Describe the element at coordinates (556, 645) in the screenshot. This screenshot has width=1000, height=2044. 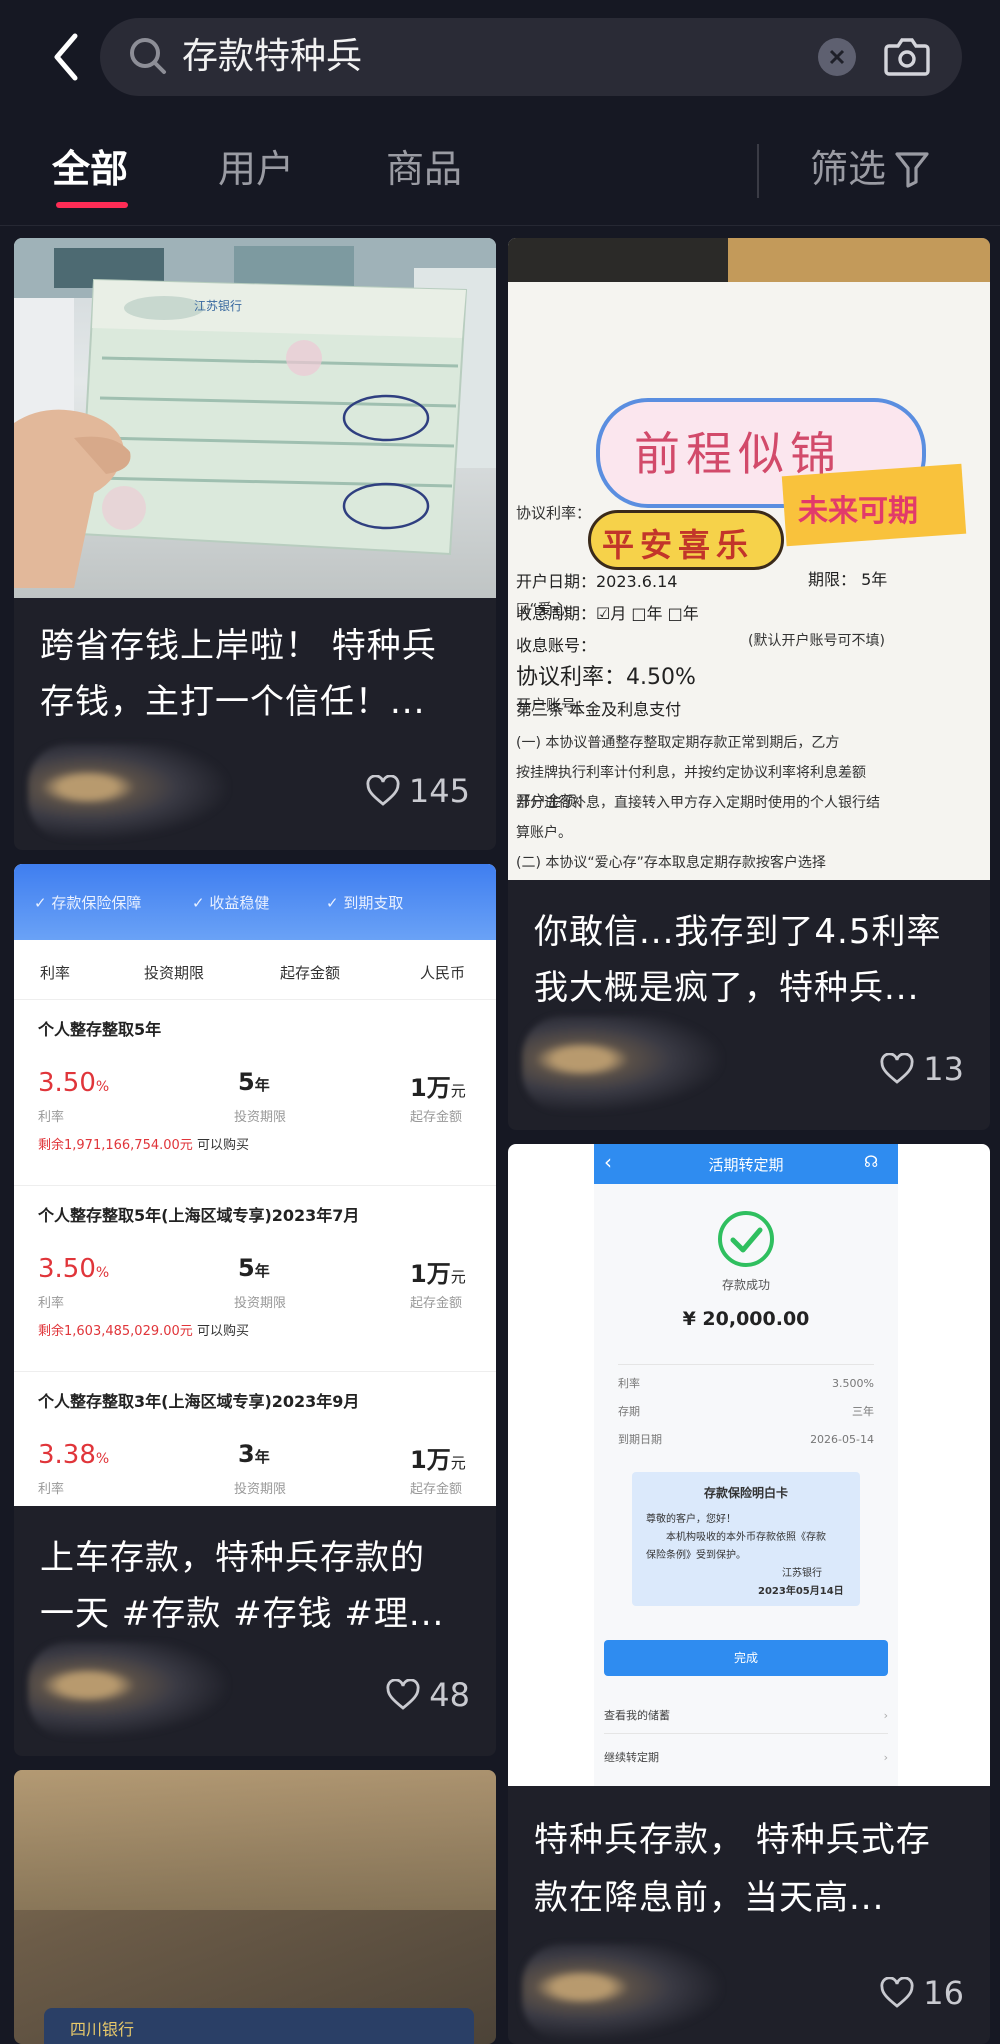
I see `doc-line: 收息账号：` at that location.